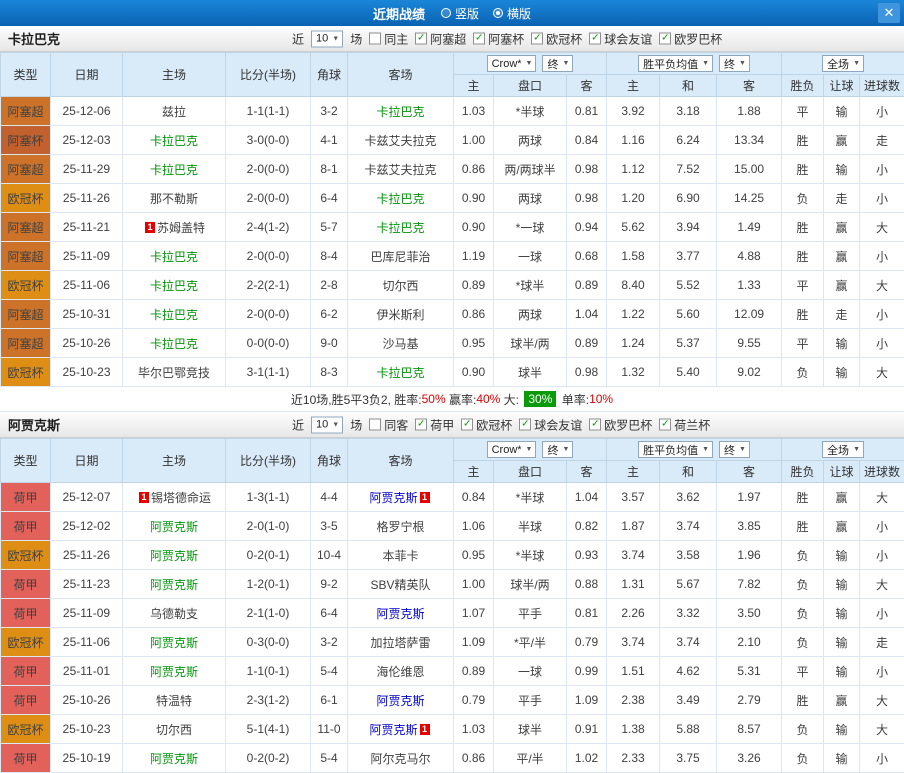  I want to click on score: 2-0(0-0), so click(268, 256).